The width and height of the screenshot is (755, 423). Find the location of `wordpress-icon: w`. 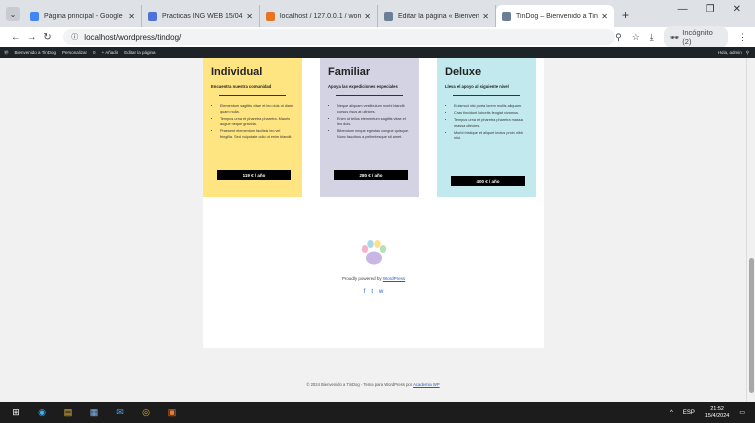

wordpress-icon: w is located at coordinates (381, 292).